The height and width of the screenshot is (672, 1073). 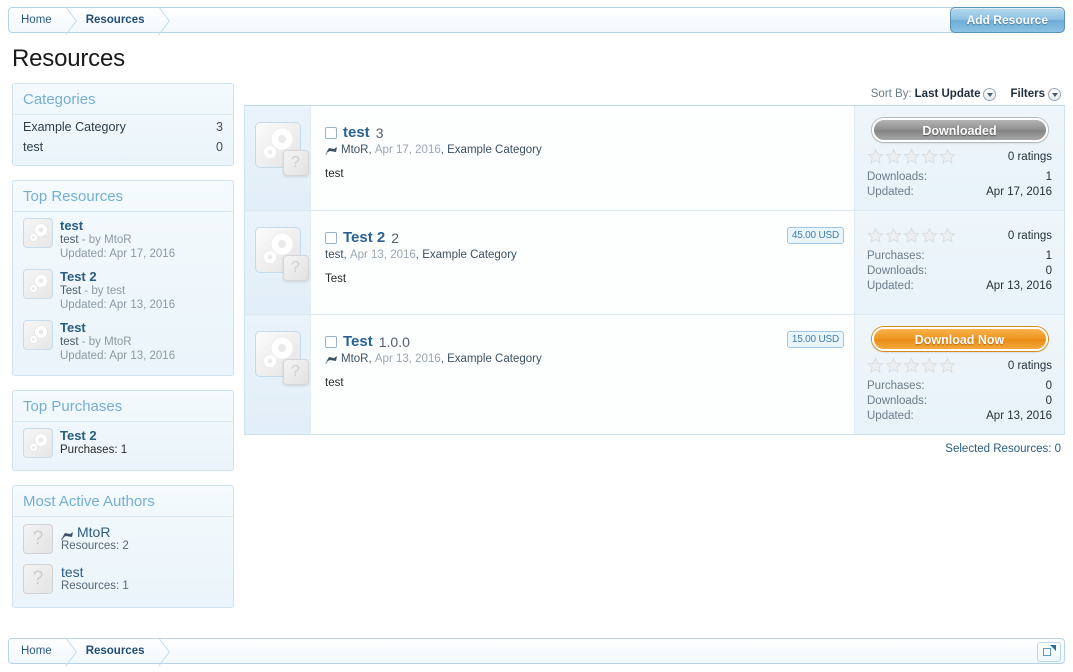 What do you see at coordinates (123, 501) in the screenshot?
I see `most-active-authors-heading: Most Active Authors` at bounding box center [123, 501].